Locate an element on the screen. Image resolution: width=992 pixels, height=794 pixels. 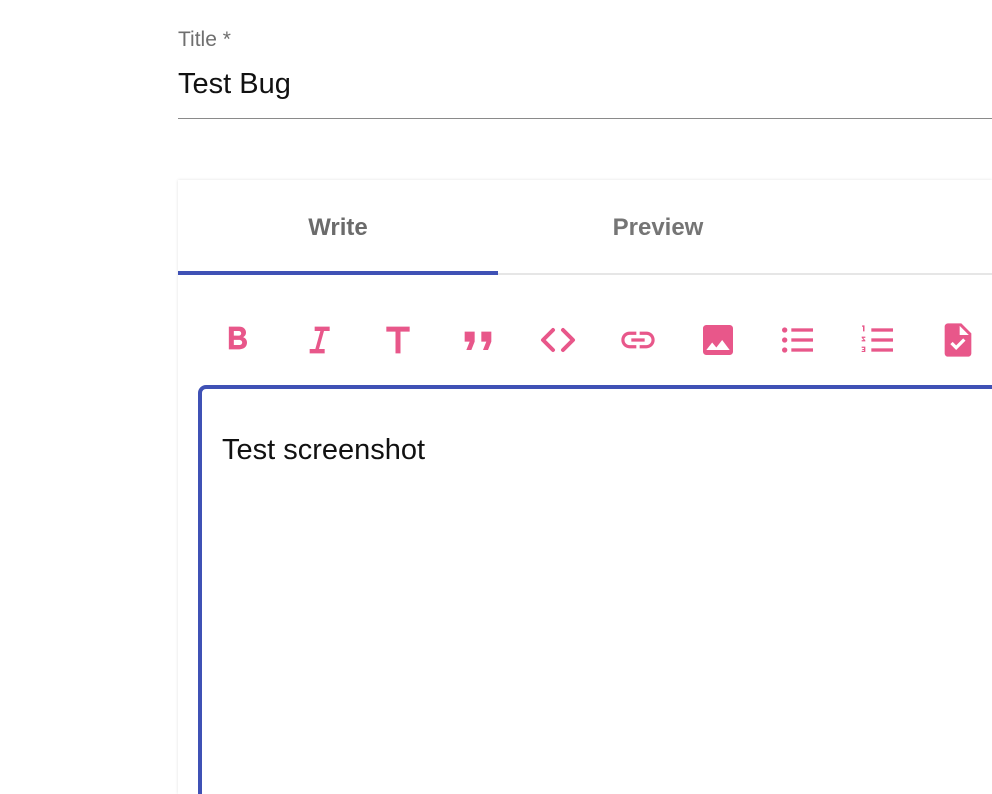
header-icon is located at coordinates (398, 340).